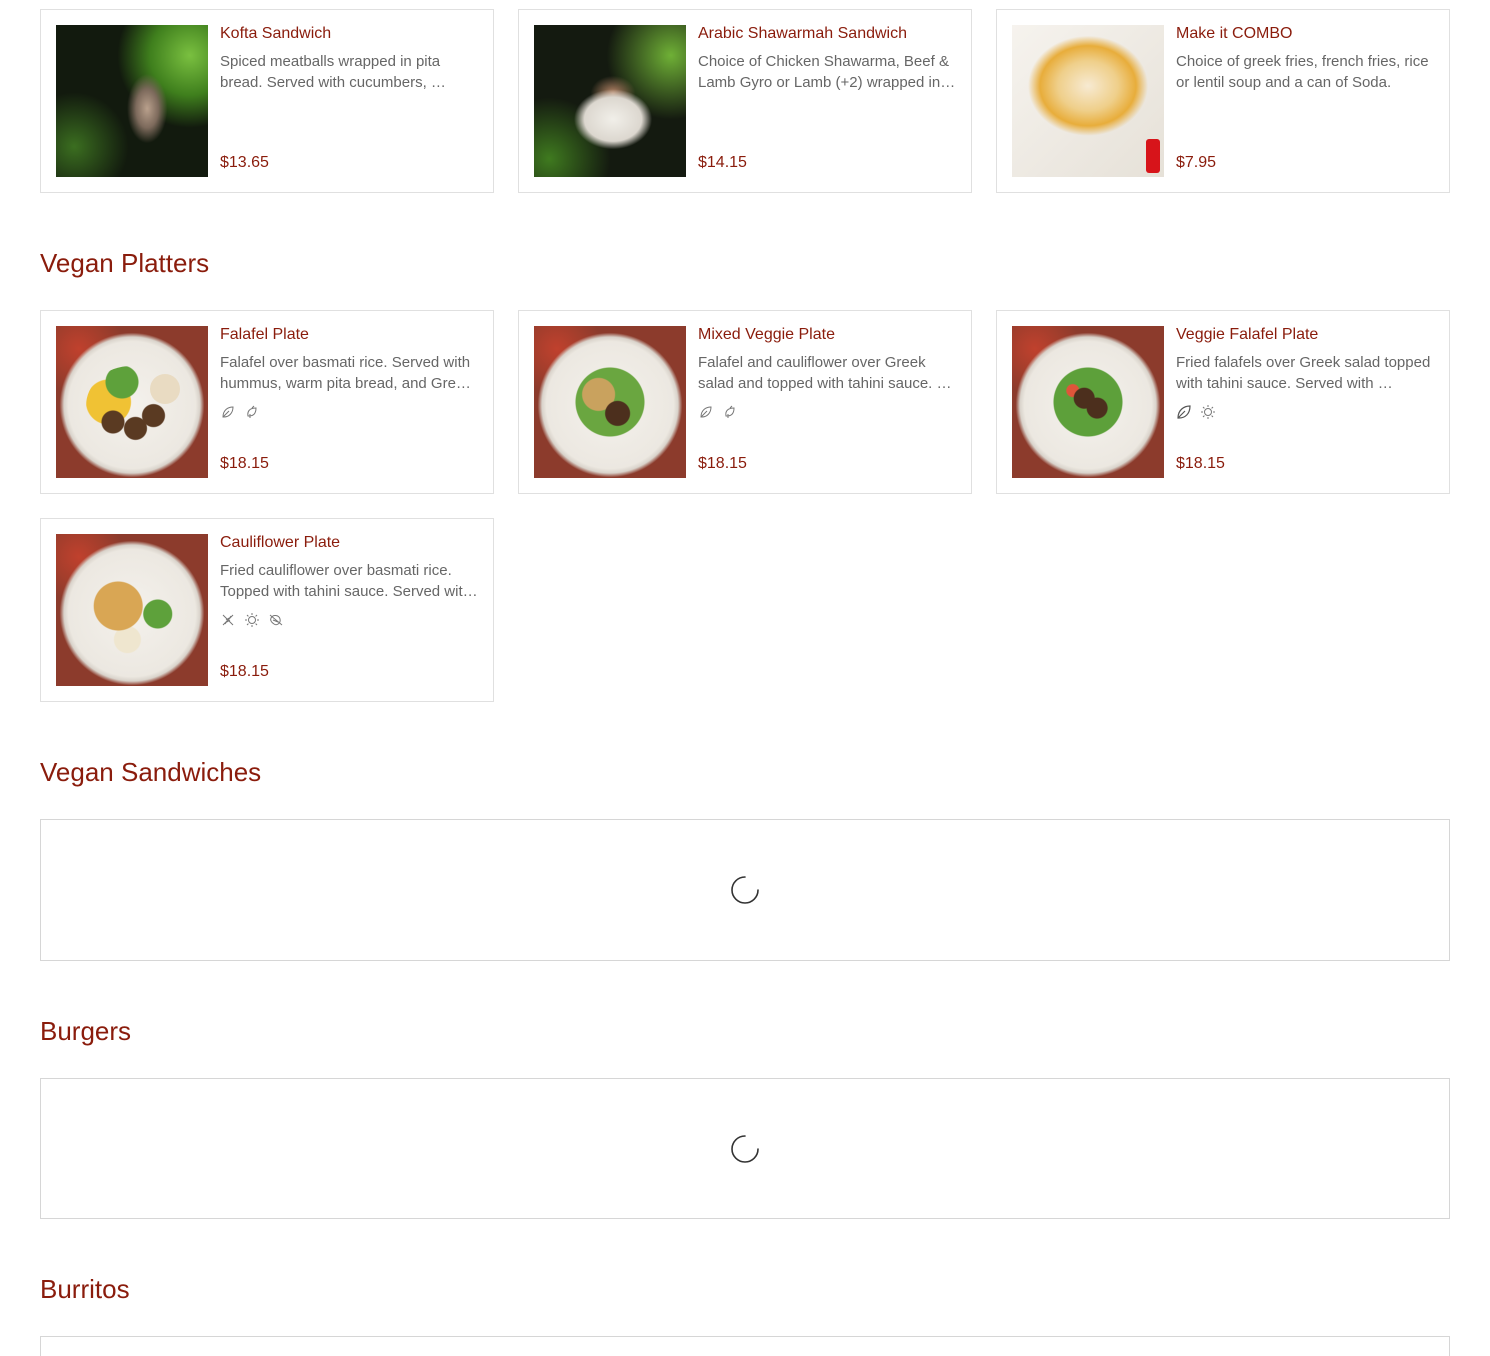  I want to click on no-gluten-icon, so click(228, 620).